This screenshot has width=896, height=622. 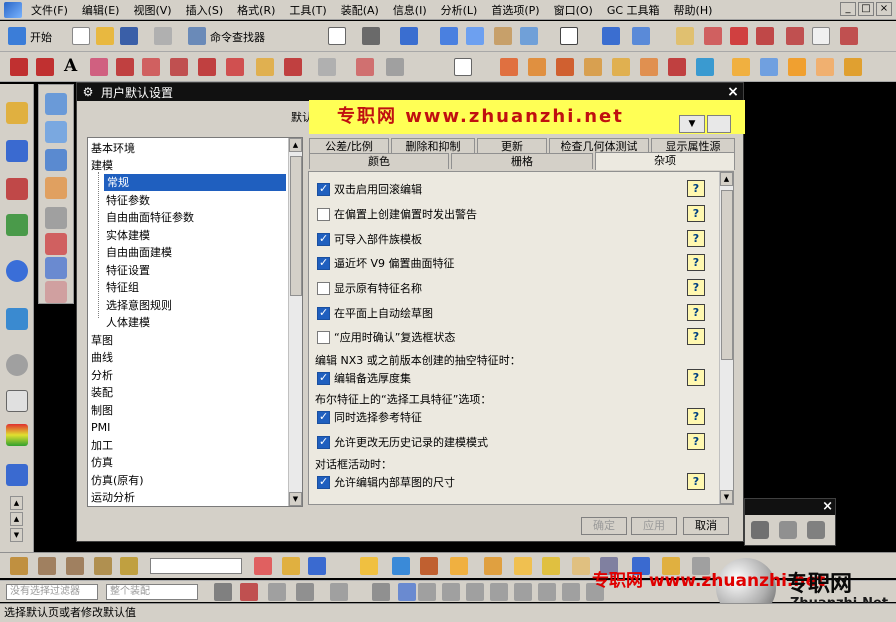 What do you see at coordinates (129, 566) in the screenshot?
I see `explode-icon` at bounding box center [129, 566].